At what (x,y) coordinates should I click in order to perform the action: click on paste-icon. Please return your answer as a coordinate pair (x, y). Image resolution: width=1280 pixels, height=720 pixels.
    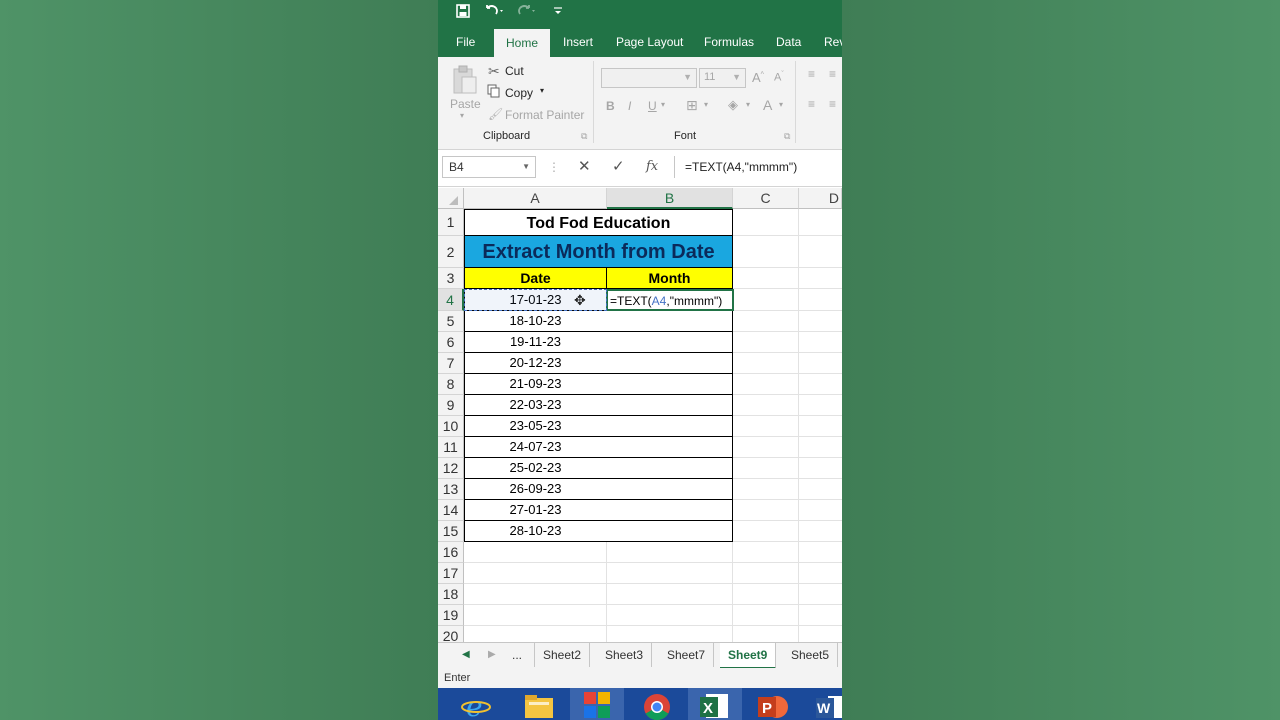
    Looking at the image, I should click on (465, 82).